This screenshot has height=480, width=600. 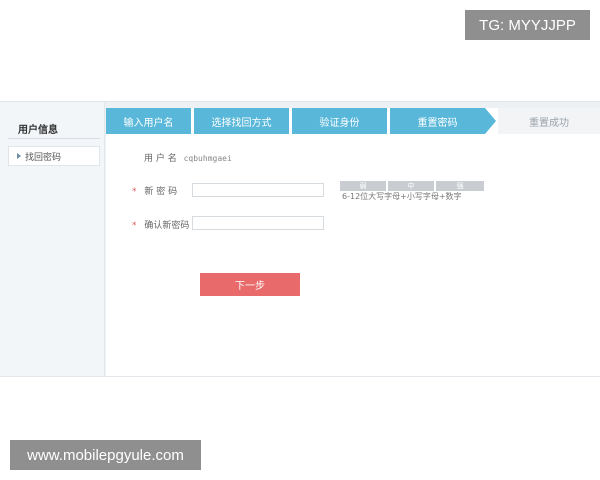 I want to click on username-row: 用 户 名 cqbuhmgaei, so click(x=188, y=157).